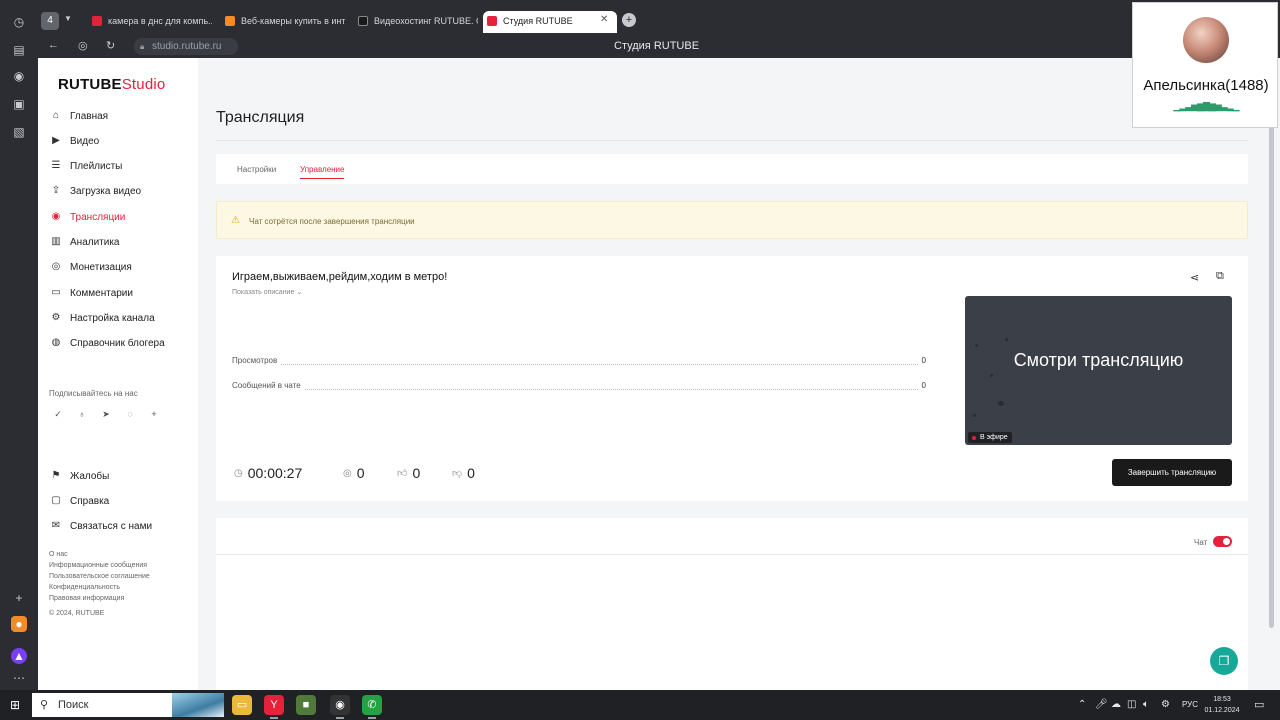 The image size is (1280, 720). Describe the element at coordinates (83, 45) in the screenshot. I see `protect-icon: ◎` at that location.